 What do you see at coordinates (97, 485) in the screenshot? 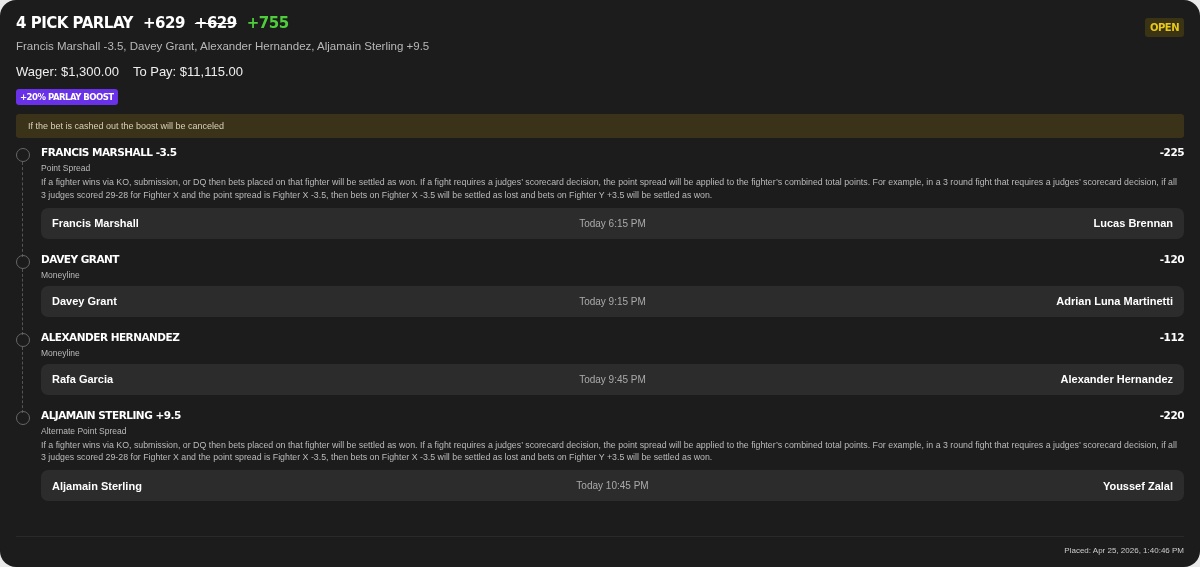
I see `fighter-name: Aljamain Sterling` at bounding box center [97, 485].